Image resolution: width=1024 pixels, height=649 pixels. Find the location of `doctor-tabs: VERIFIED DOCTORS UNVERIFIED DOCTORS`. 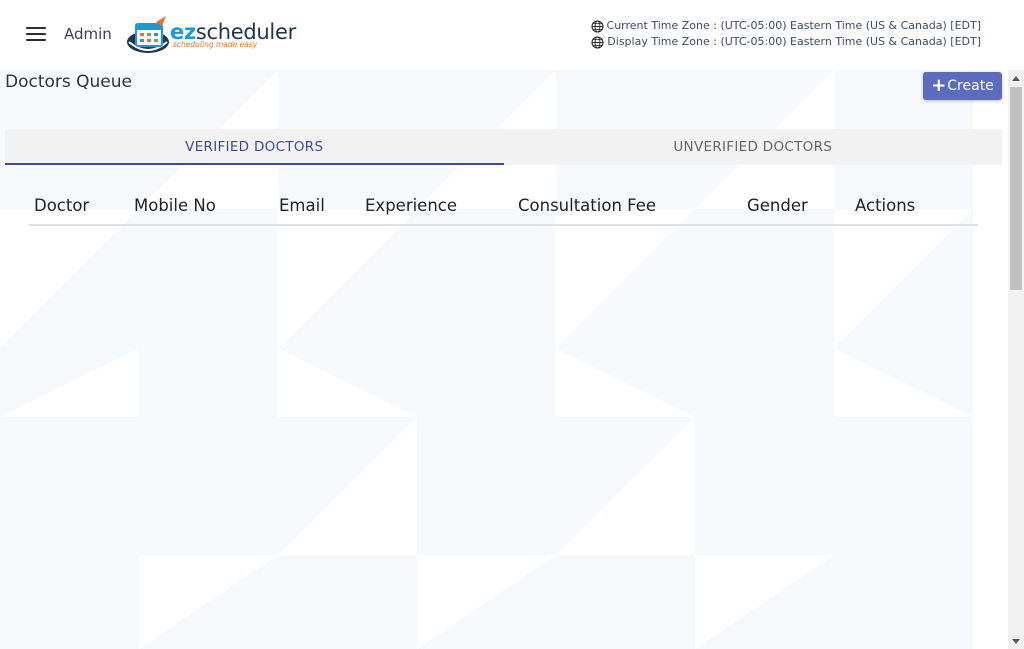

doctor-tabs: VERIFIED DOCTORS UNVERIFIED DOCTORS is located at coordinates (503, 147).